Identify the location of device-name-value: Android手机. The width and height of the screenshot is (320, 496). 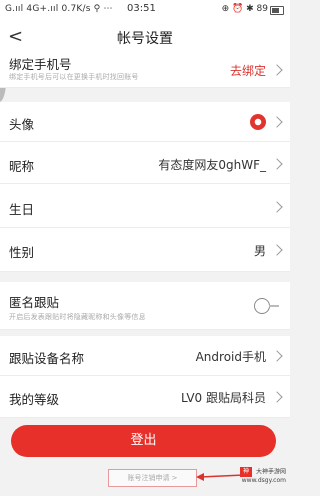
(230, 357).